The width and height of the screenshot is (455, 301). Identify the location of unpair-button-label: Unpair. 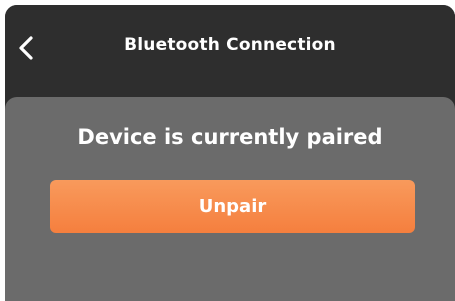
(232, 206).